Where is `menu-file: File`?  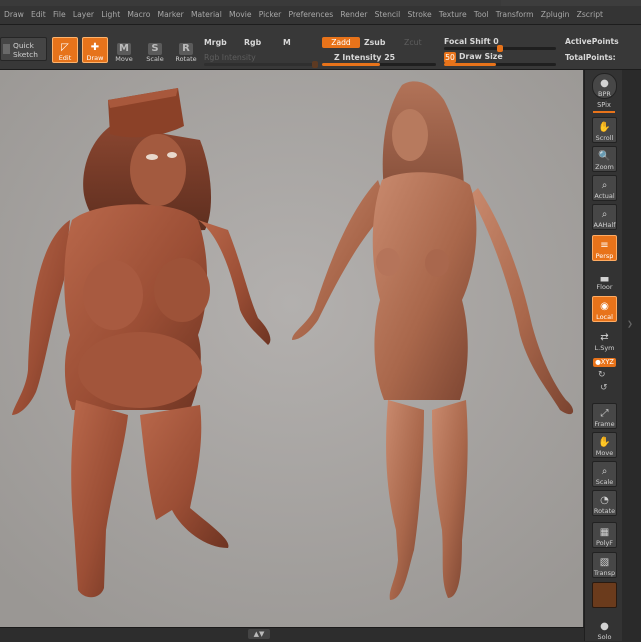
menu-file: File is located at coordinates (59, 15).